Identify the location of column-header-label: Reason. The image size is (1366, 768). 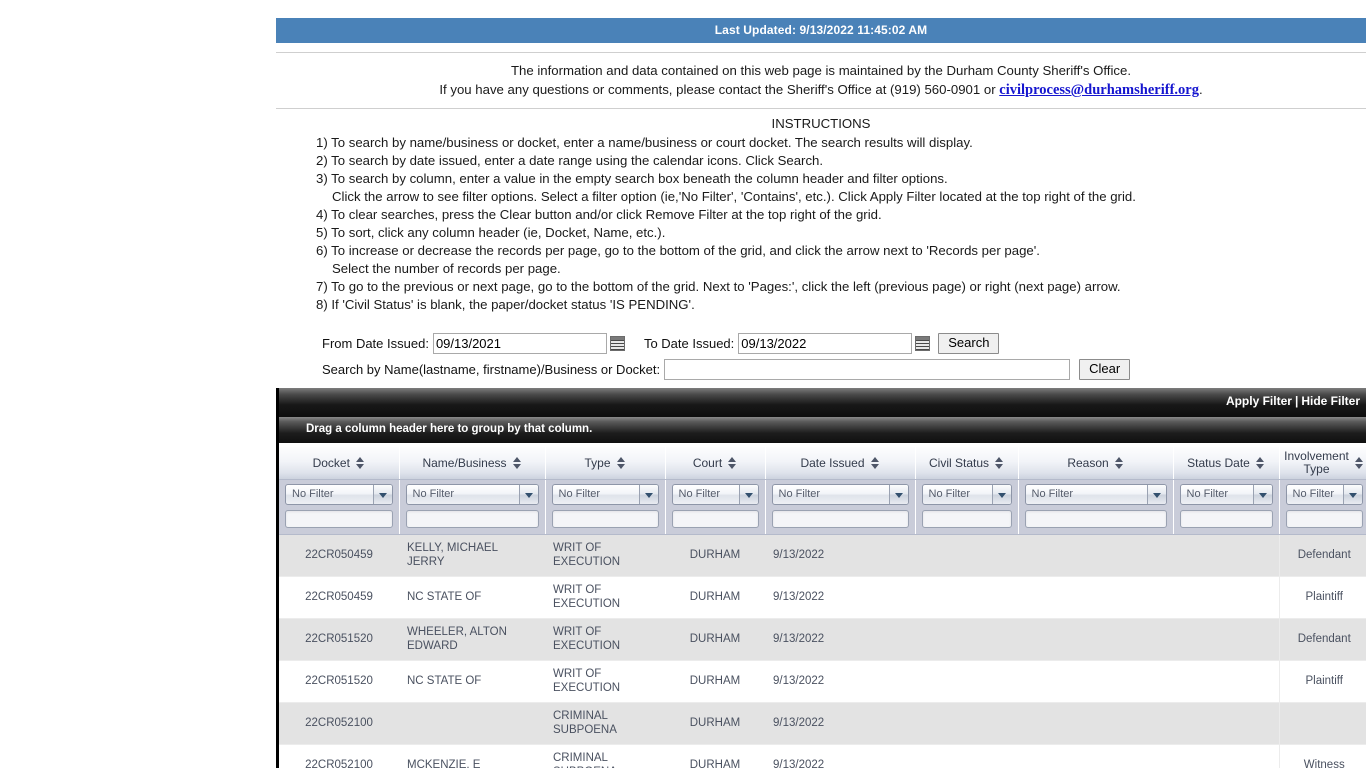
(1088, 462).